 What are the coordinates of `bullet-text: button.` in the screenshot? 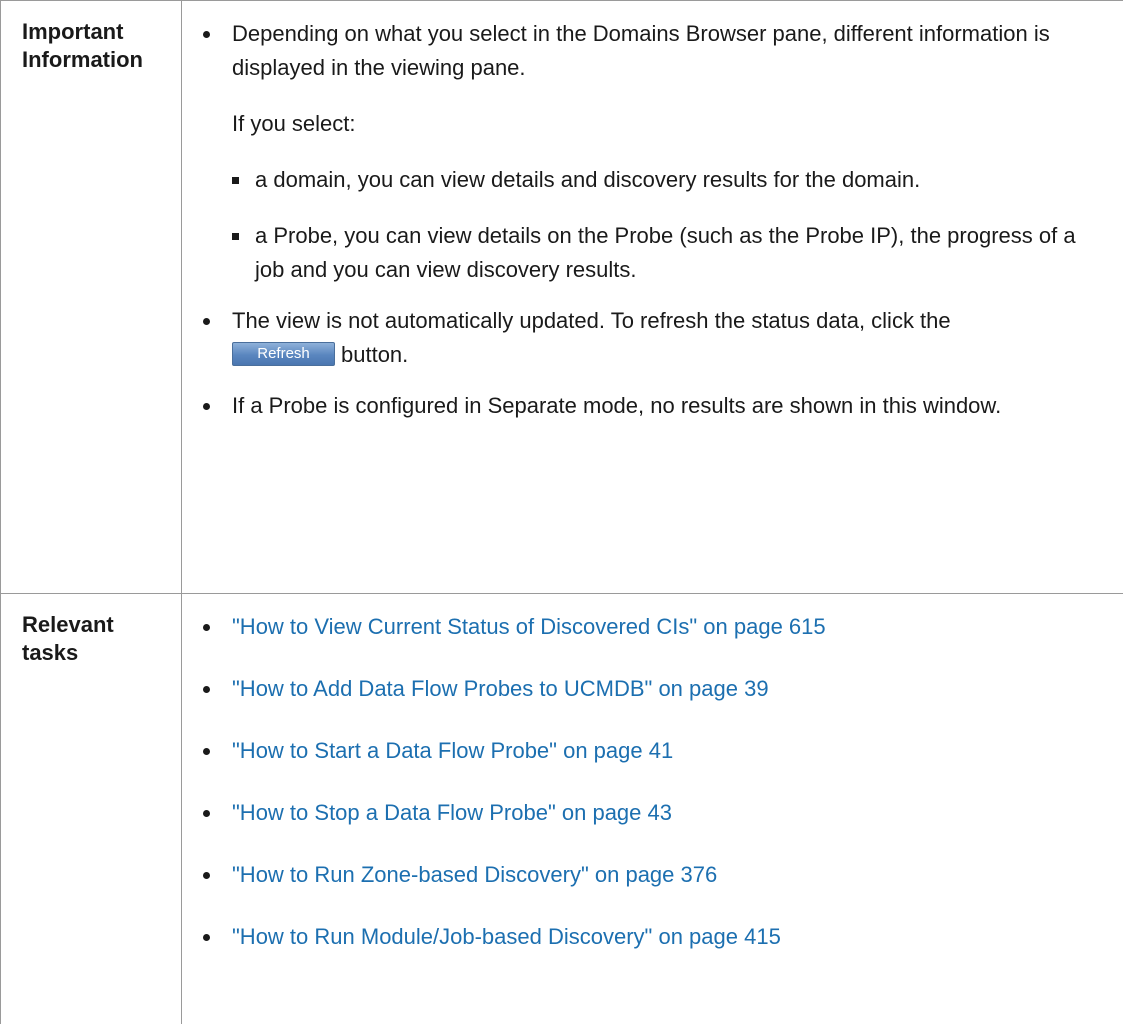 It's located at (374, 354).